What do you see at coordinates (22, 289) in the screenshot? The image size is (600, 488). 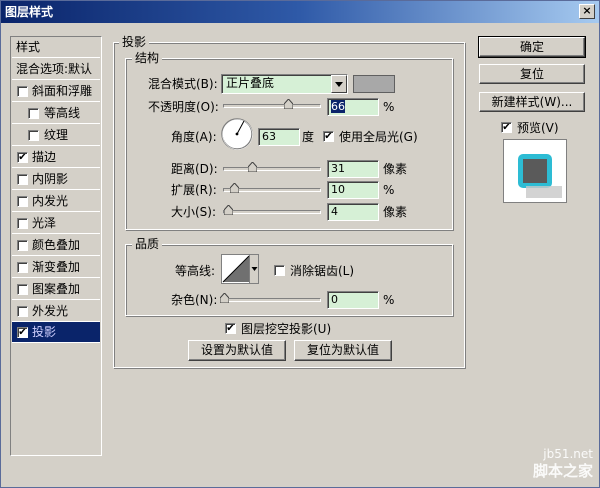 I see `pattern-overlay-checkbox` at bounding box center [22, 289].